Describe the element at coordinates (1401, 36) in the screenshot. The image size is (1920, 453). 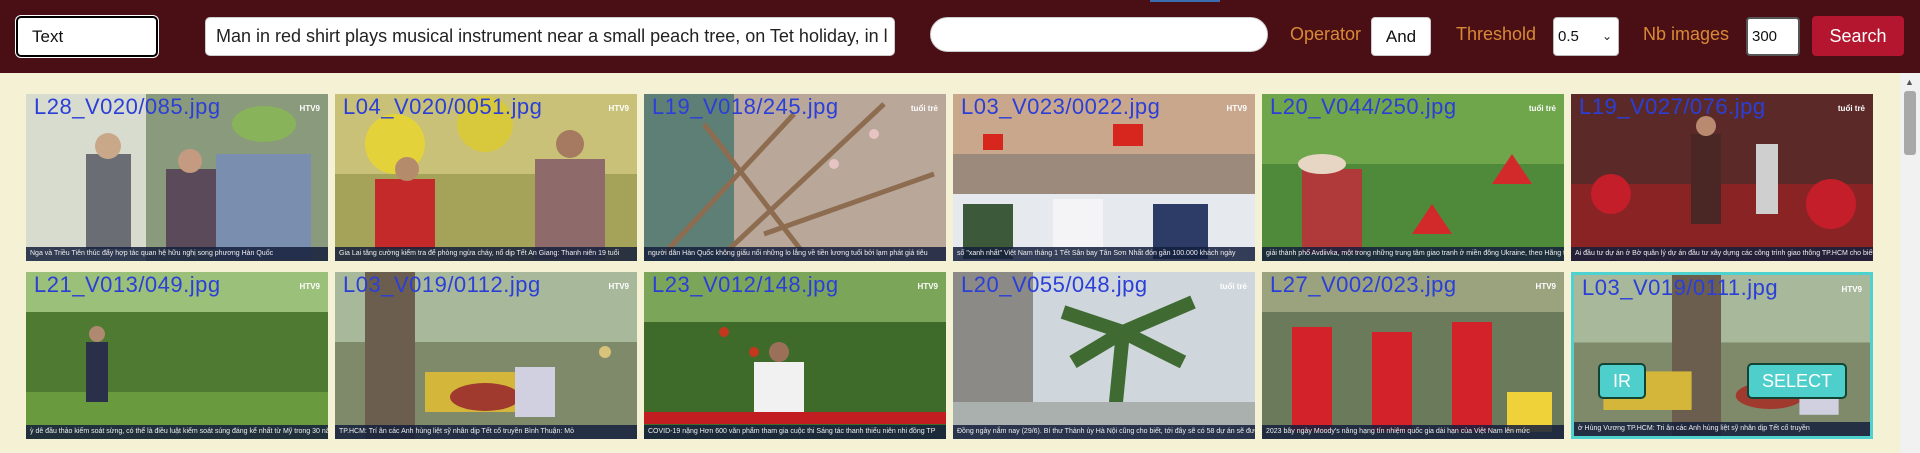
I see `operator-toggle-button: And` at that location.